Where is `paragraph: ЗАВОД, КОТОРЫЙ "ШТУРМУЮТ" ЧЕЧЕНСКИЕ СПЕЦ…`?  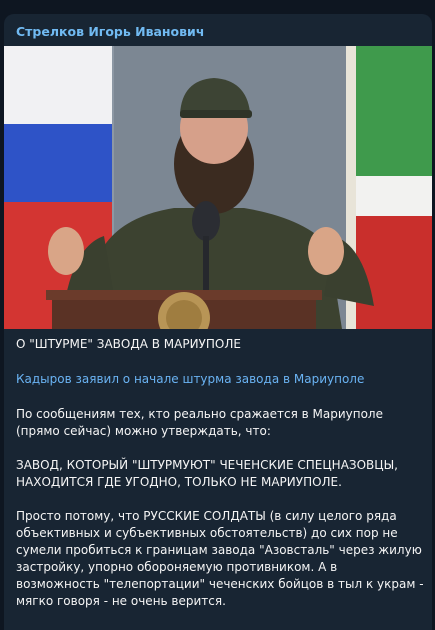 paragraph: ЗАВОД, КОТОРЫЙ "ШТУРМУЮТ" ЧЕЧЕНСКИЕ СПЕЦ… is located at coordinates (207, 473).